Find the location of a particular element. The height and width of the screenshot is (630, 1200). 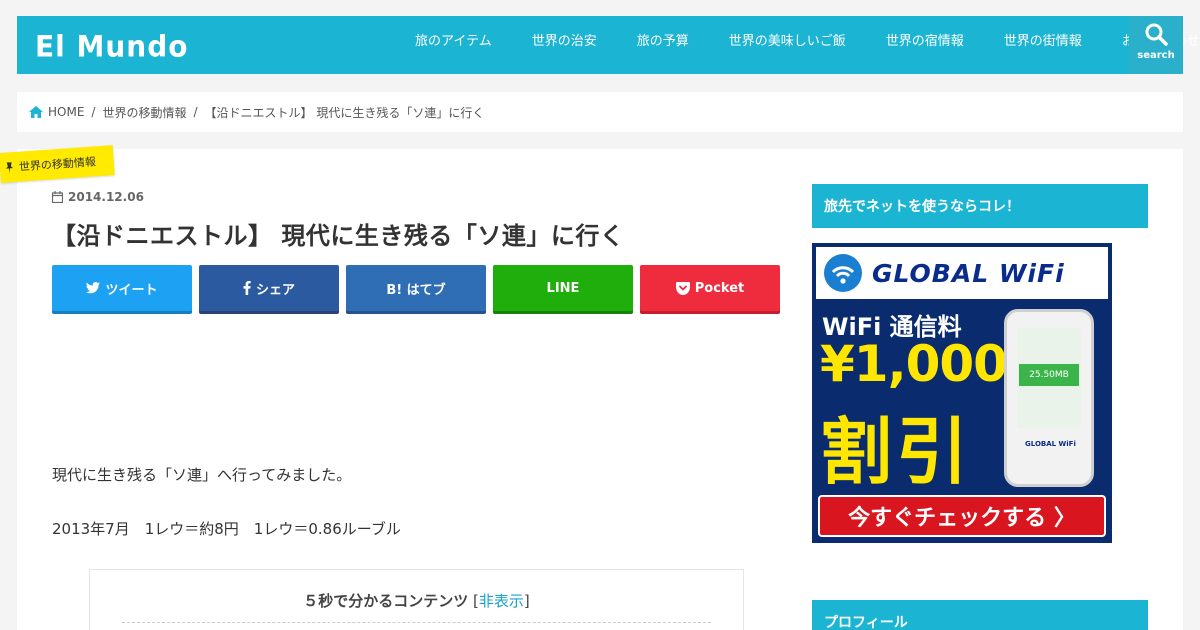

line-share-label: LINE is located at coordinates (563, 288).